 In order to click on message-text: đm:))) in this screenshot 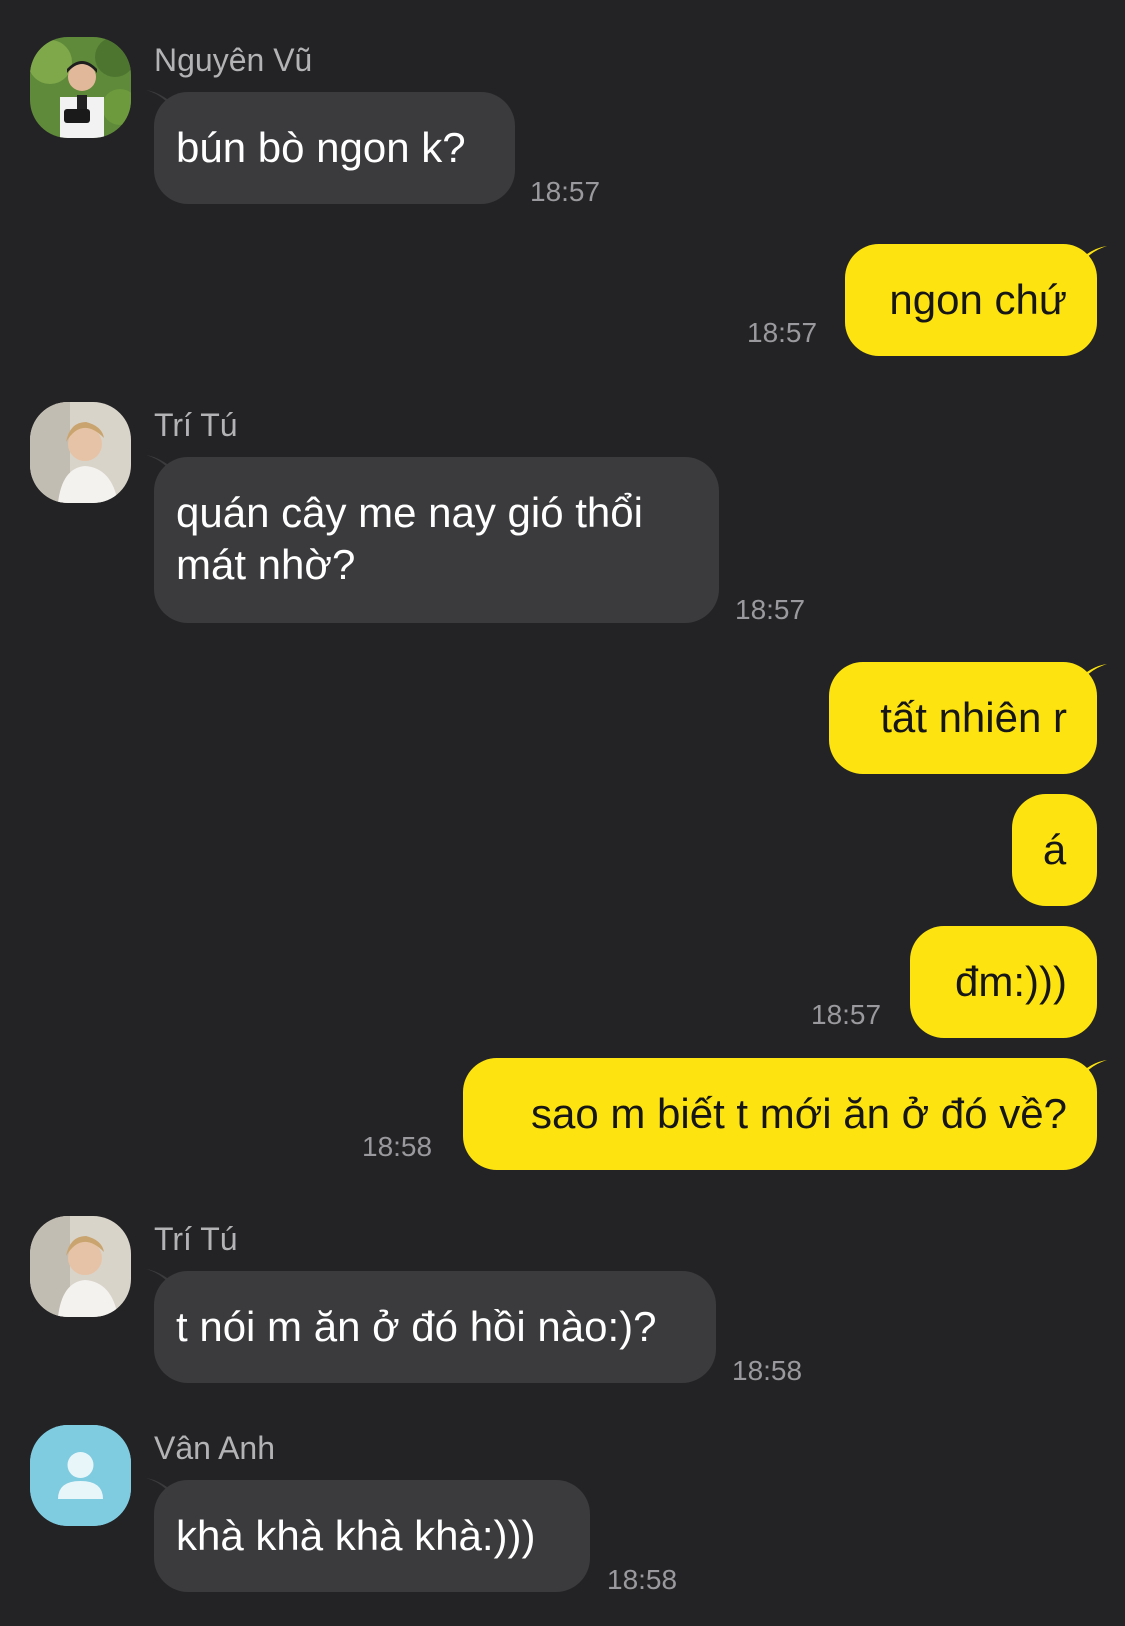, I will do `click(1011, 981)`.